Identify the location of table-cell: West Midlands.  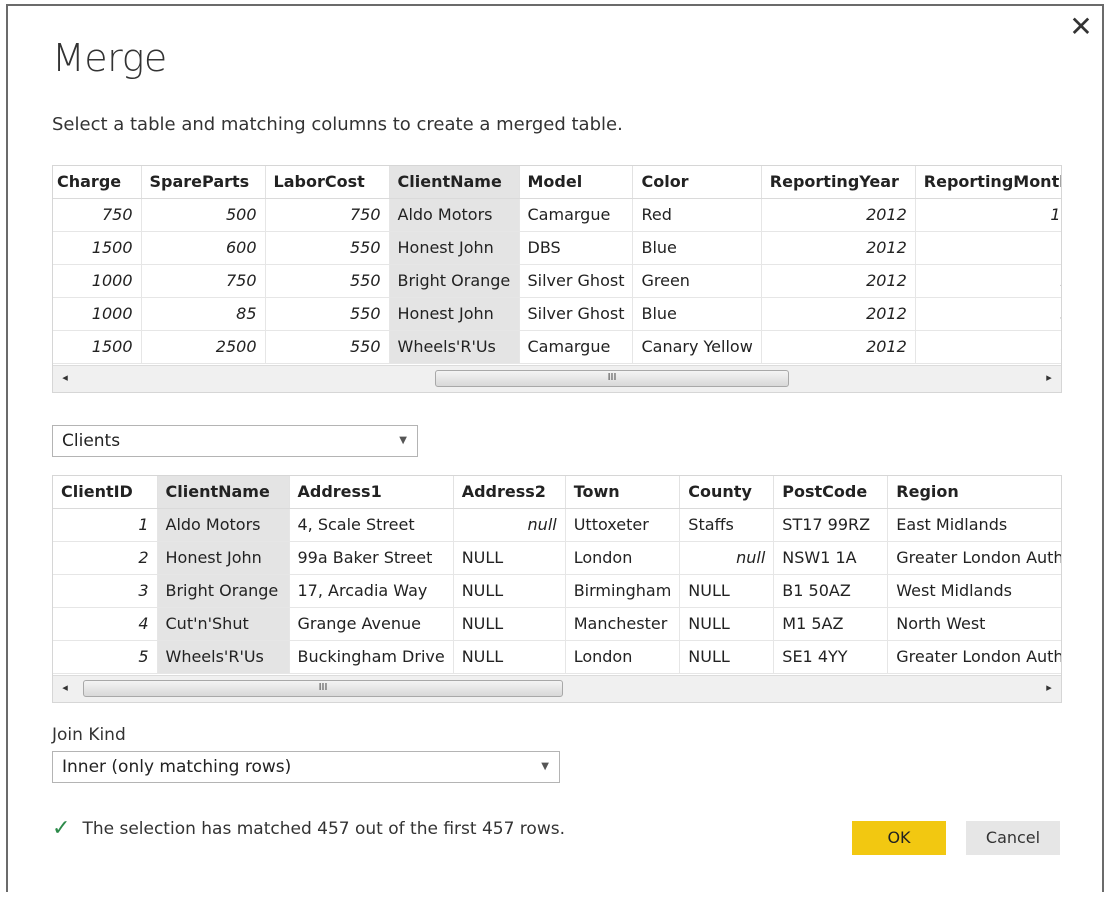
(974, 591).